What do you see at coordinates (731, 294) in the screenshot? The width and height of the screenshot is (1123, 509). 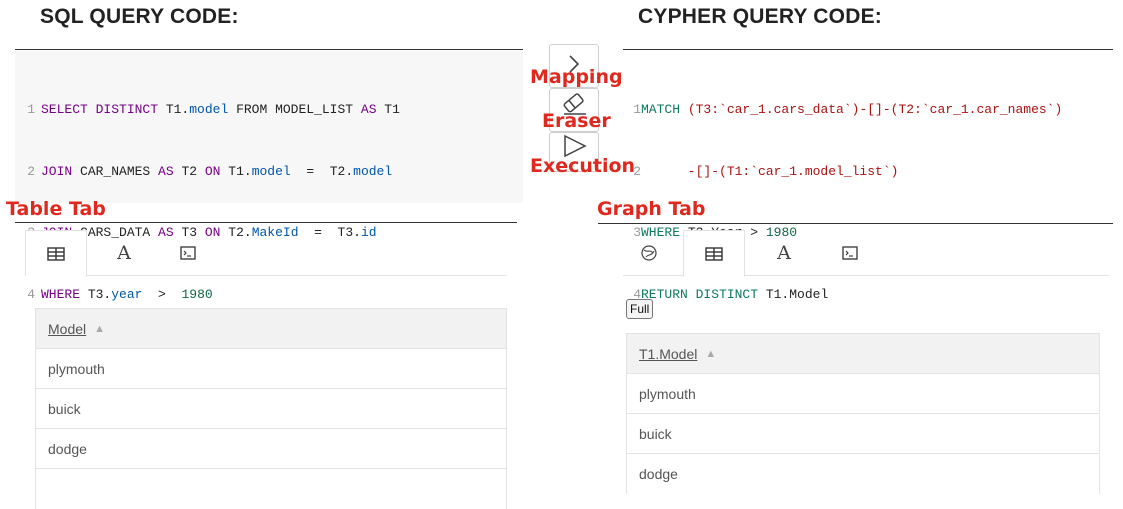 I see `code-line: 4RETURN DISTINCT T1.Model` at bounding box center [731, 294].